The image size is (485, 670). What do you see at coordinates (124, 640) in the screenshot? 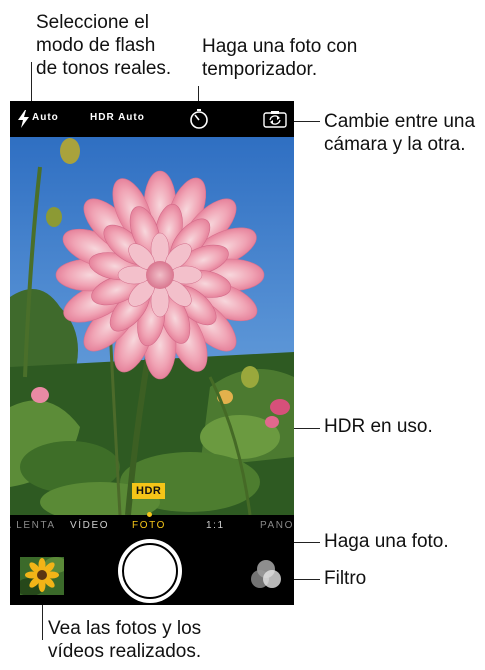
I see `annotation-photos: Vea las fotos y los vídeos realizados.` at bounding box center [124, 640].